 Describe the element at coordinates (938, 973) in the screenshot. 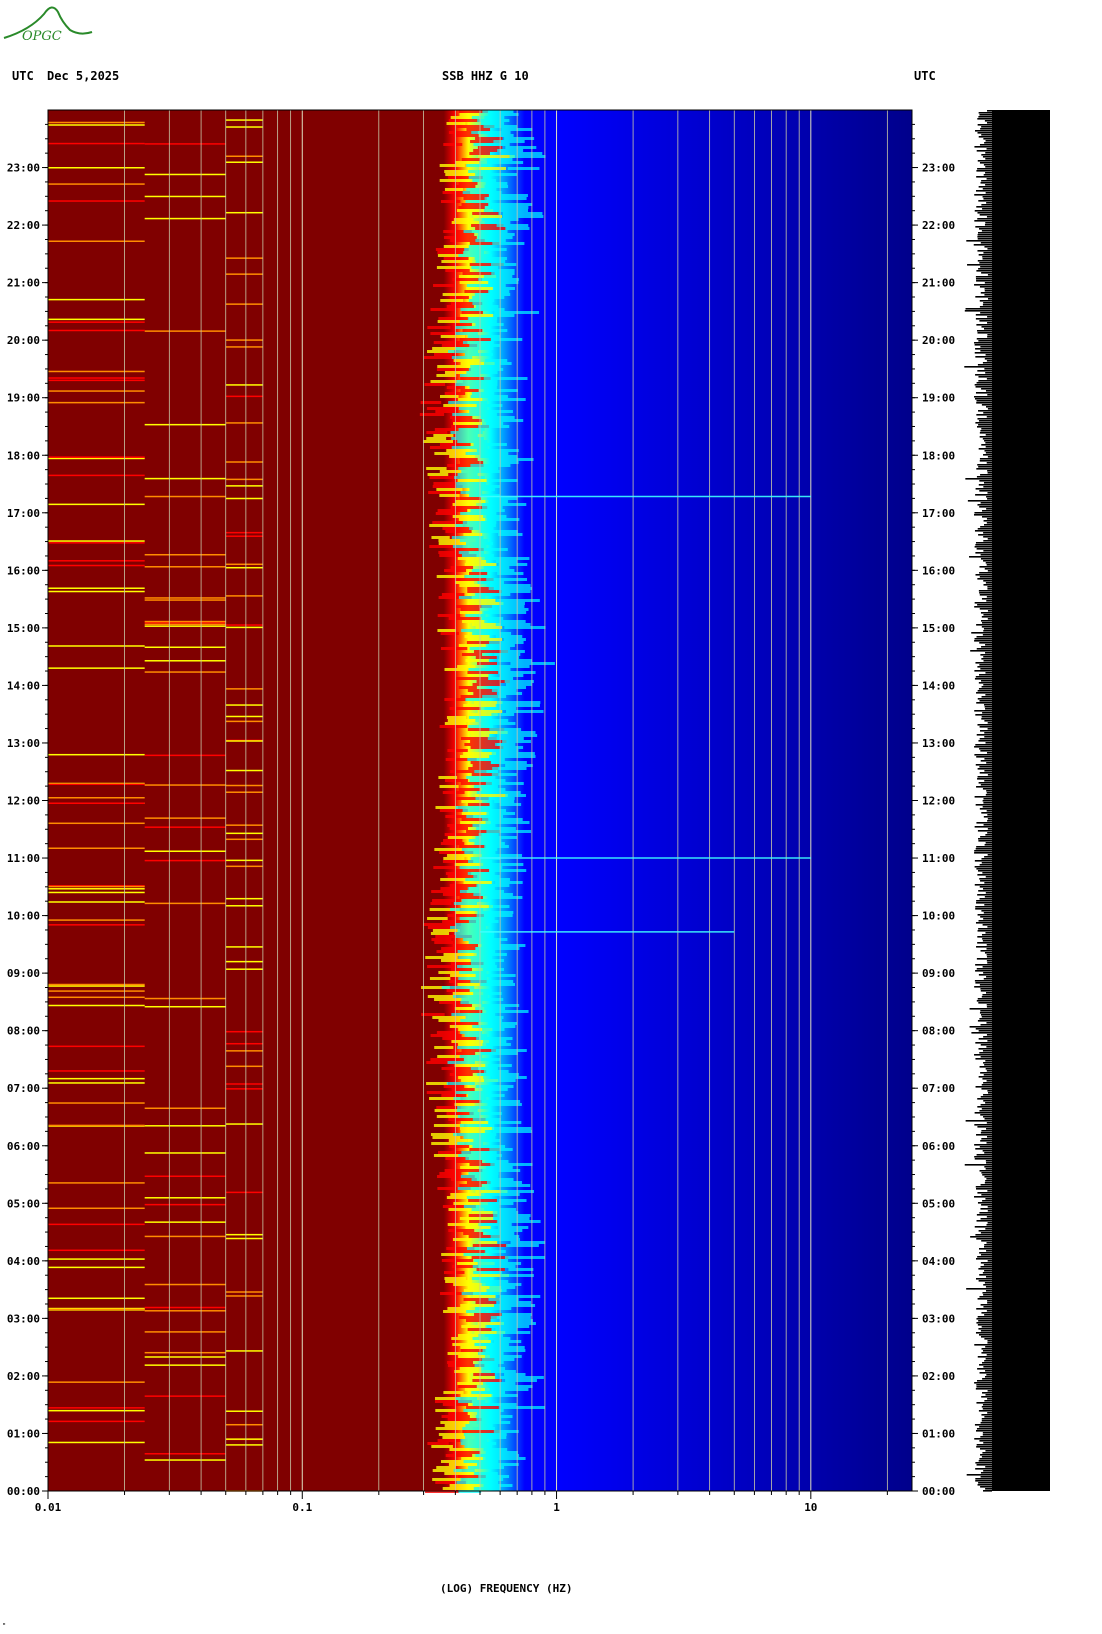

I see `y-tick-label-right: 09:00` at that location.